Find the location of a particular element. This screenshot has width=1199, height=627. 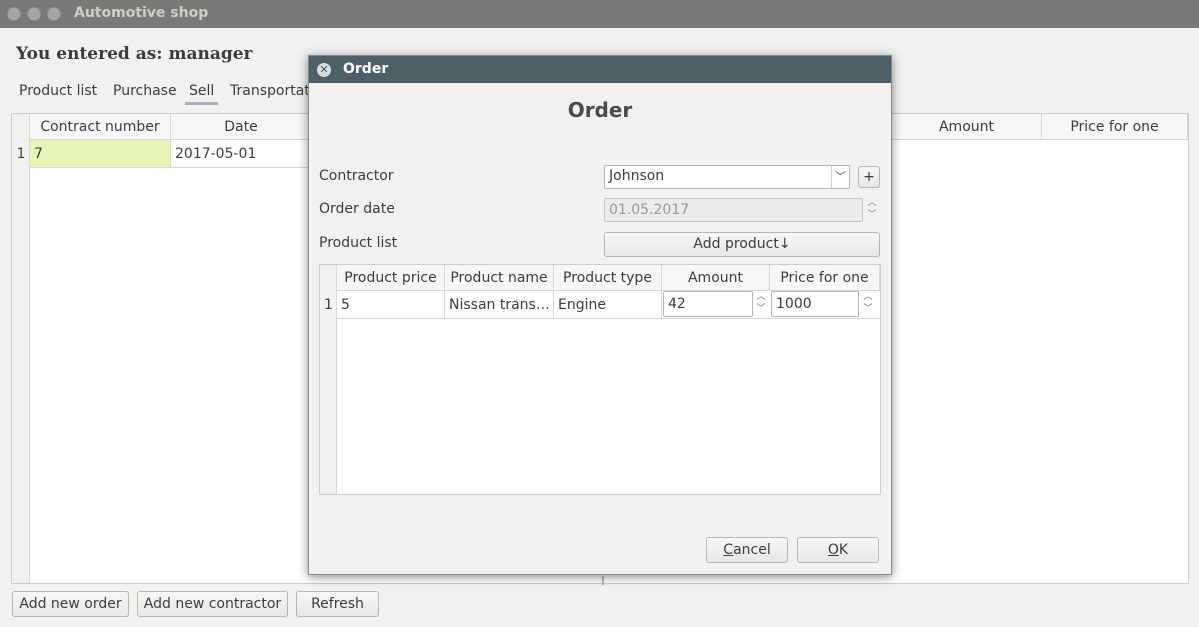

window-minimize-icon is located at coordinates (34, 14).